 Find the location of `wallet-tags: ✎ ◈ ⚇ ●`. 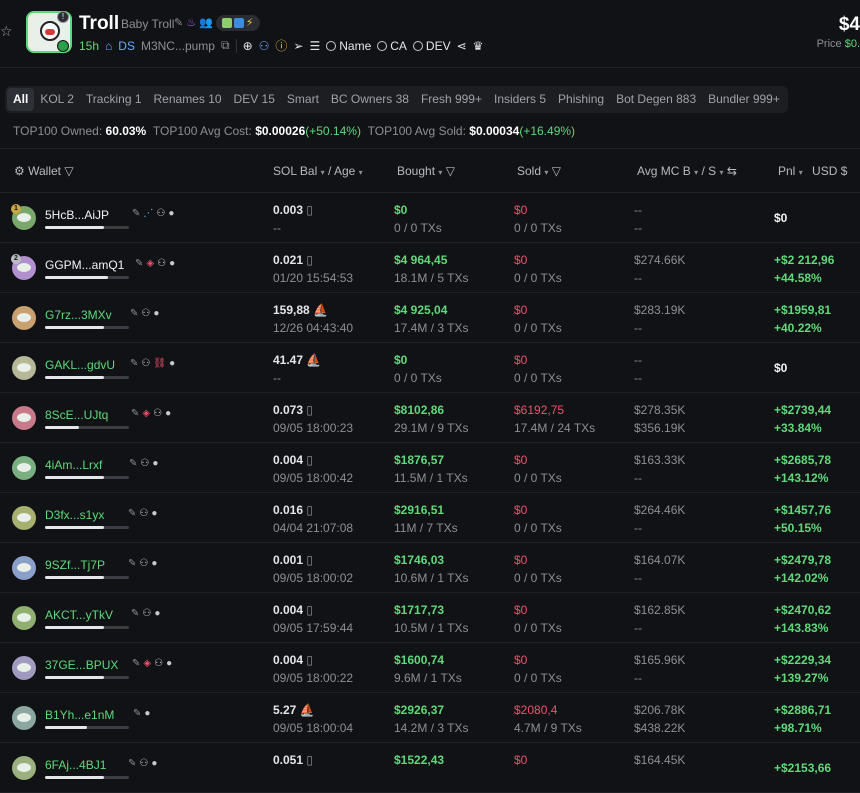

wallet-tags: ✎ ◈ ⚇ ● is located at coordinates (155, 263).